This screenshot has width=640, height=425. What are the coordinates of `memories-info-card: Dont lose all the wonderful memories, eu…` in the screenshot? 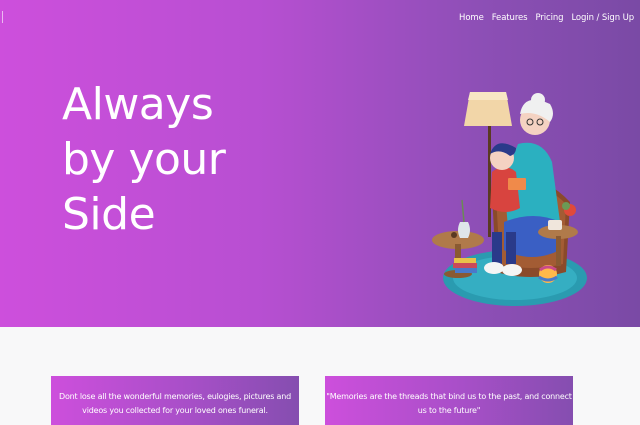 It's located at (175, 400).